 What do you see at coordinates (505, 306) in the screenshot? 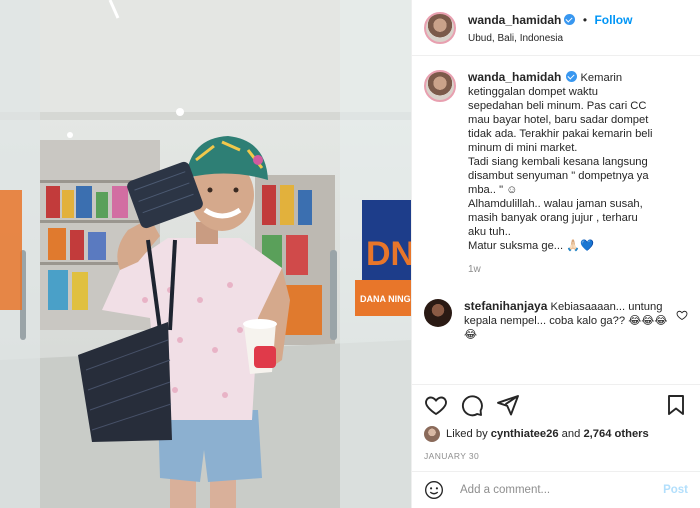
I see `commenter-username: stefanihanjaya` at bounding box center [505, 306].